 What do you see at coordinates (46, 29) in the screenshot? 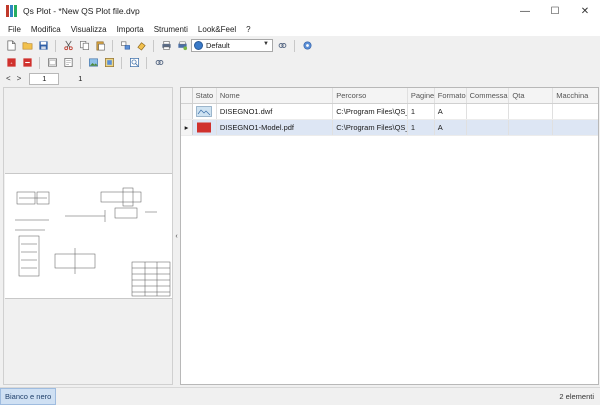
I see `menu-modifica: Modifica` at bounding box center [46, 29].